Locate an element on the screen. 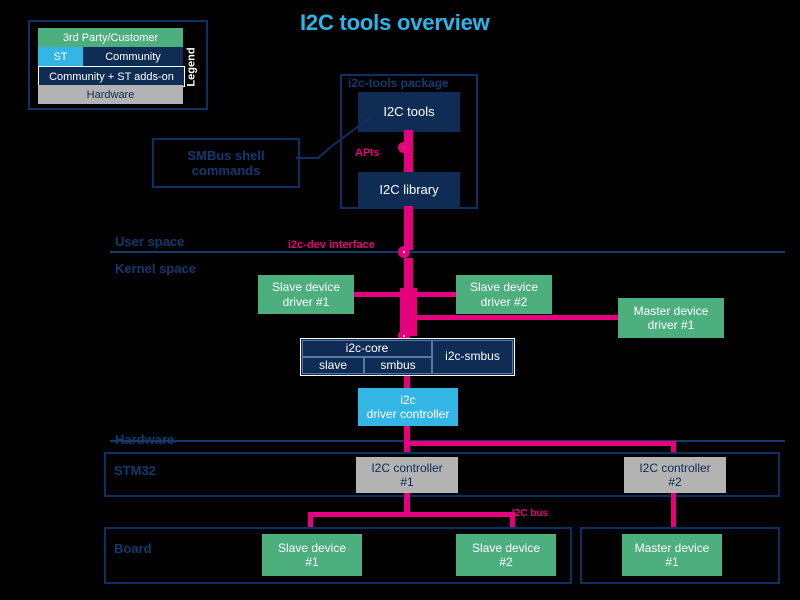 This screenshot has height=600, width=800. smbus-shell-commands-line1: SMBus shell is located at coordinates (226, 155).